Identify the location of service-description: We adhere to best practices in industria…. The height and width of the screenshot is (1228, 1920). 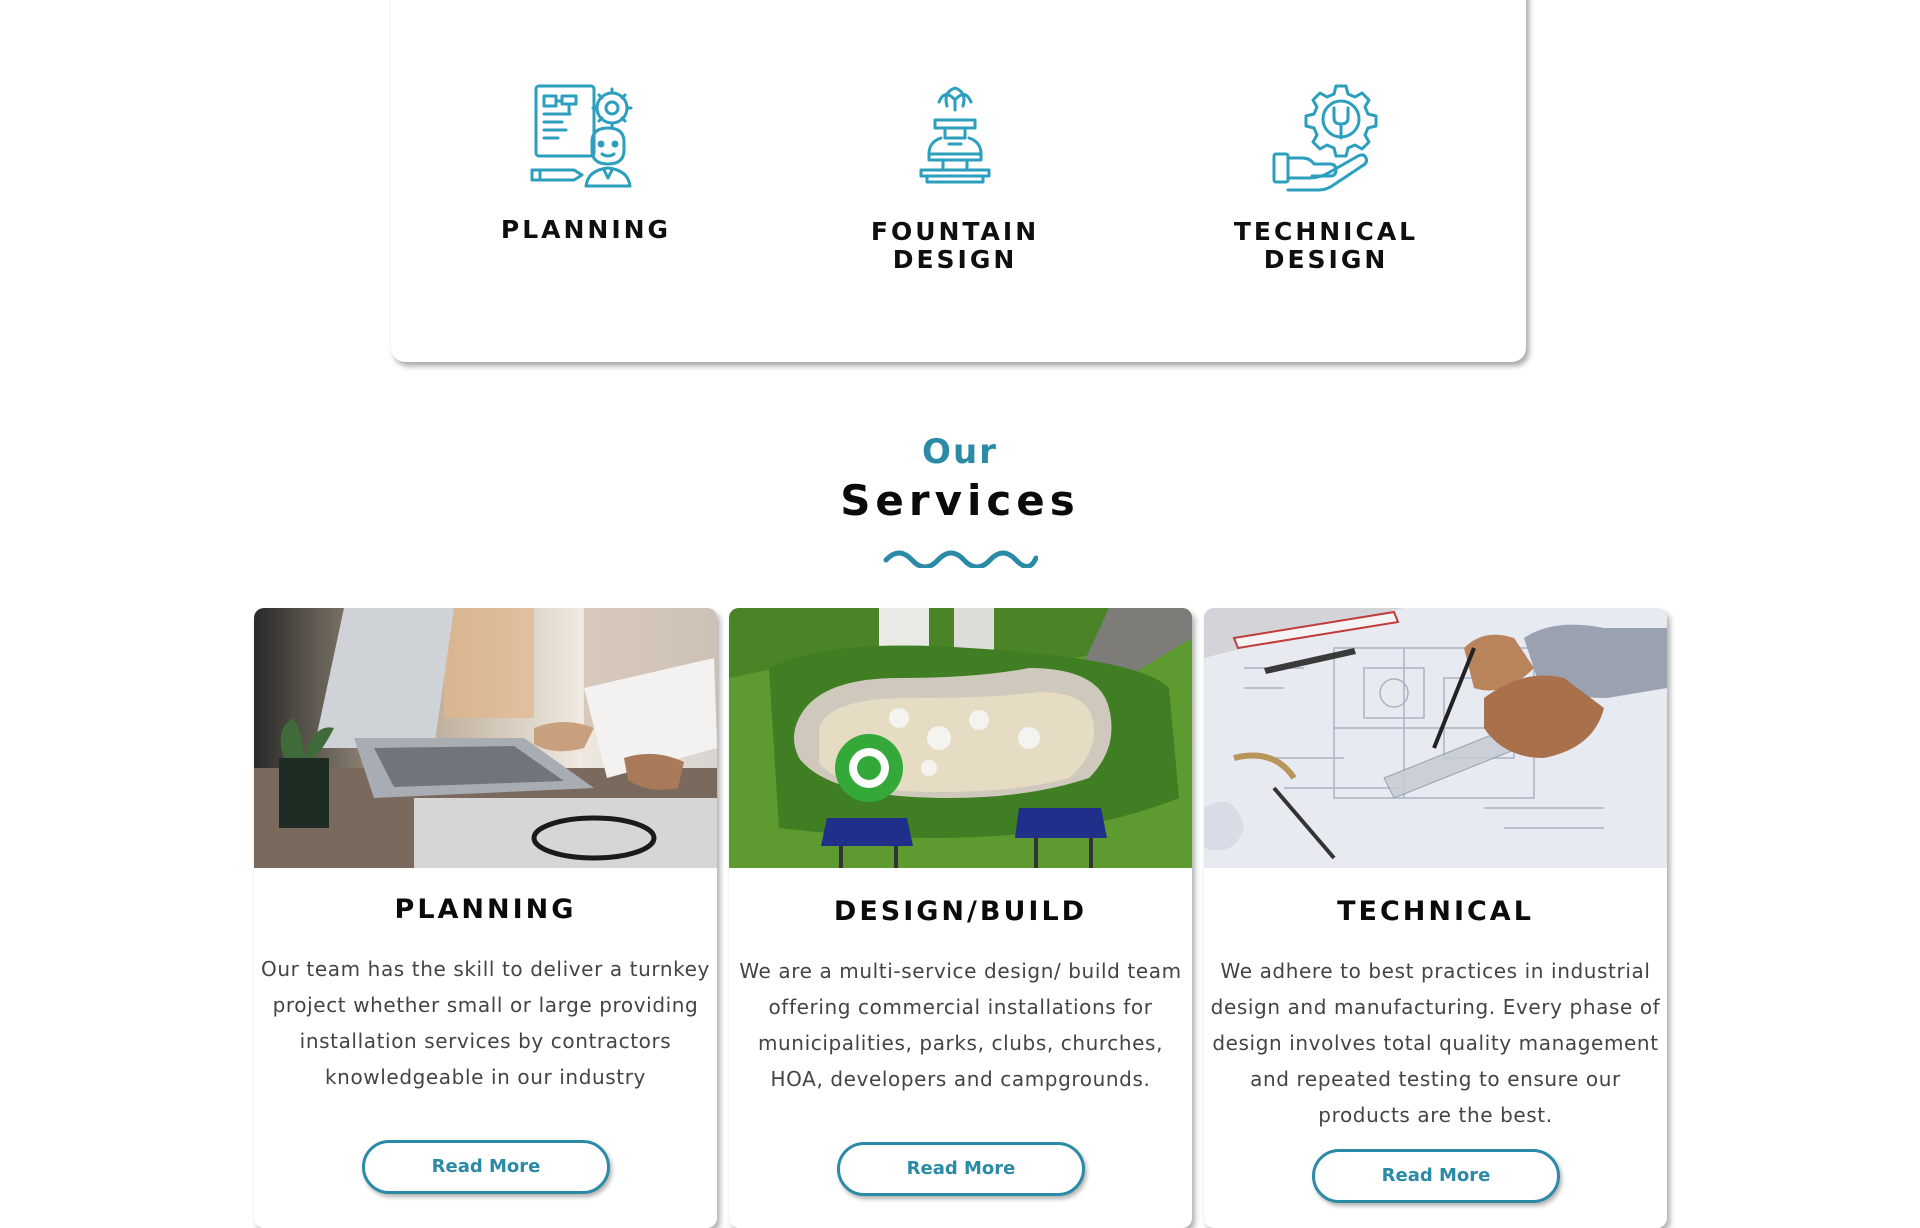
(1435, 1043).